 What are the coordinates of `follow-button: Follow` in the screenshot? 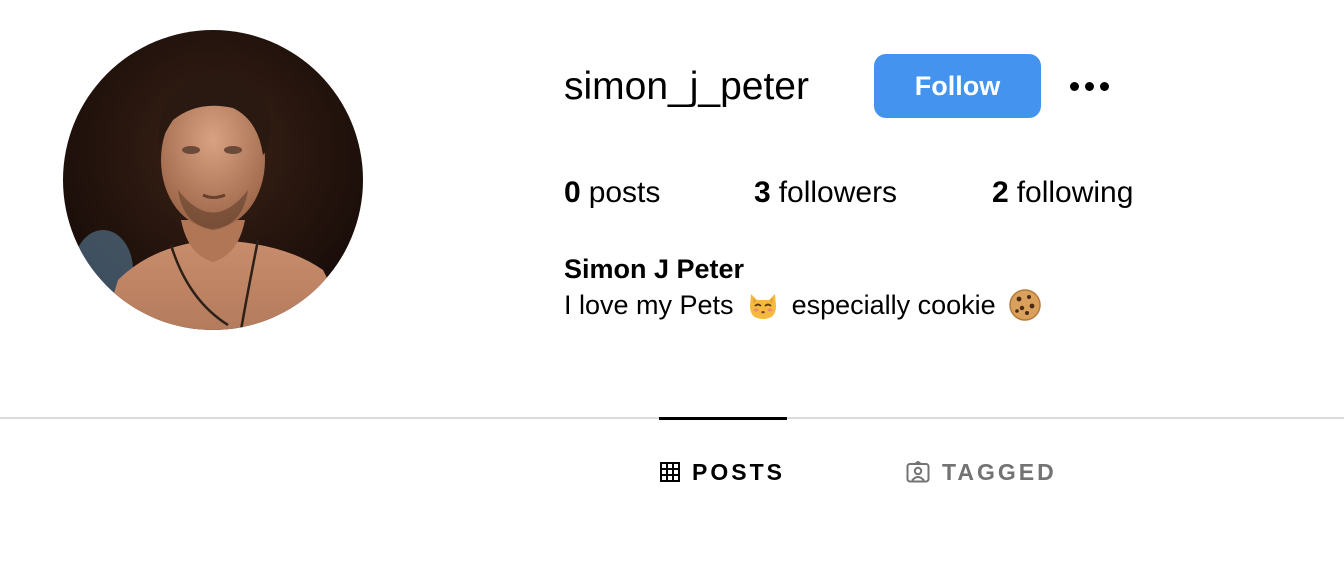 It's located at (957, 86).